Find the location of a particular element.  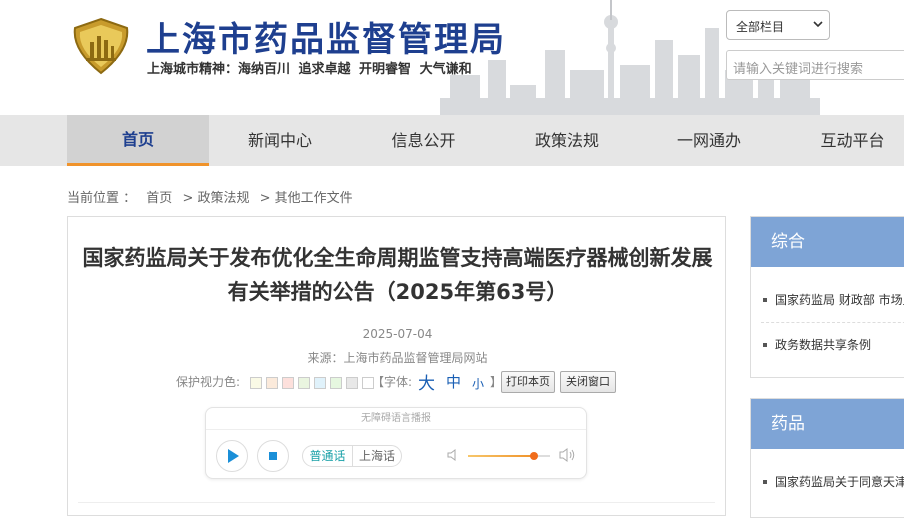

sidebar-link-label: 政务数据共享条例 is located at coordinates (823, 345).